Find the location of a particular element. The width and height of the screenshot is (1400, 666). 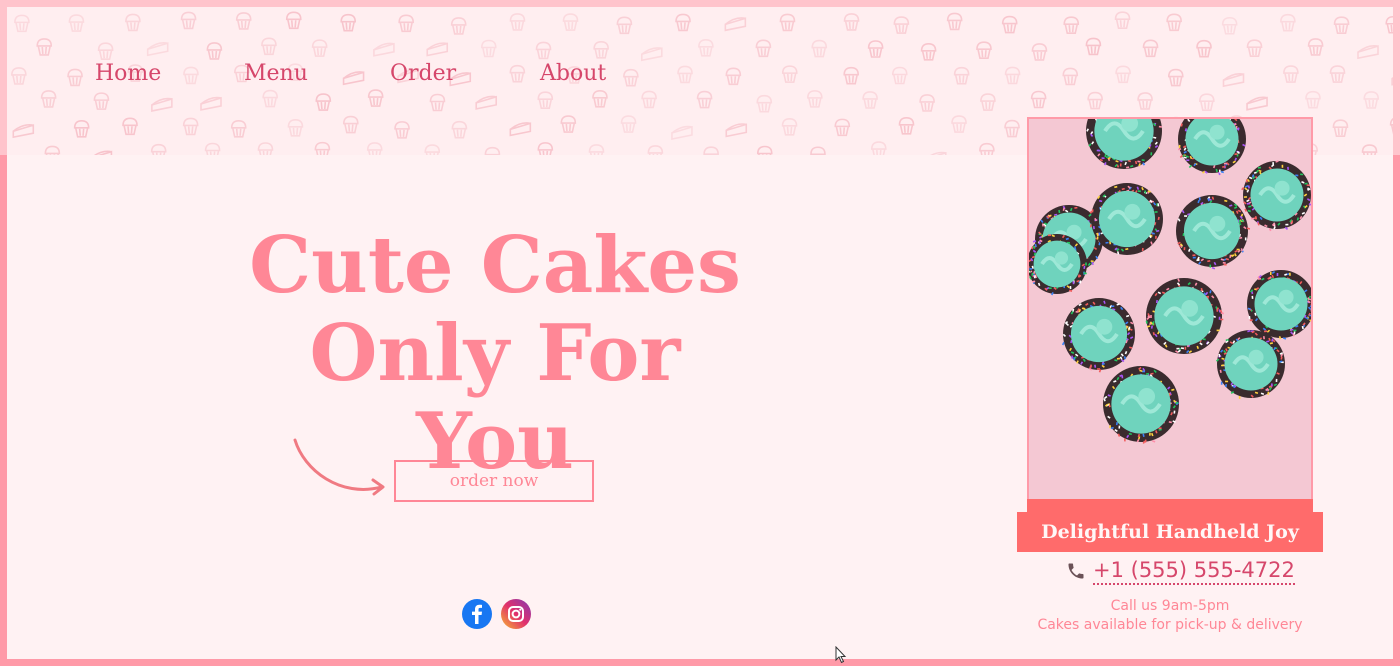

phone-number: +1 (555) 555-4722 is located at coordinates (1194, 571).